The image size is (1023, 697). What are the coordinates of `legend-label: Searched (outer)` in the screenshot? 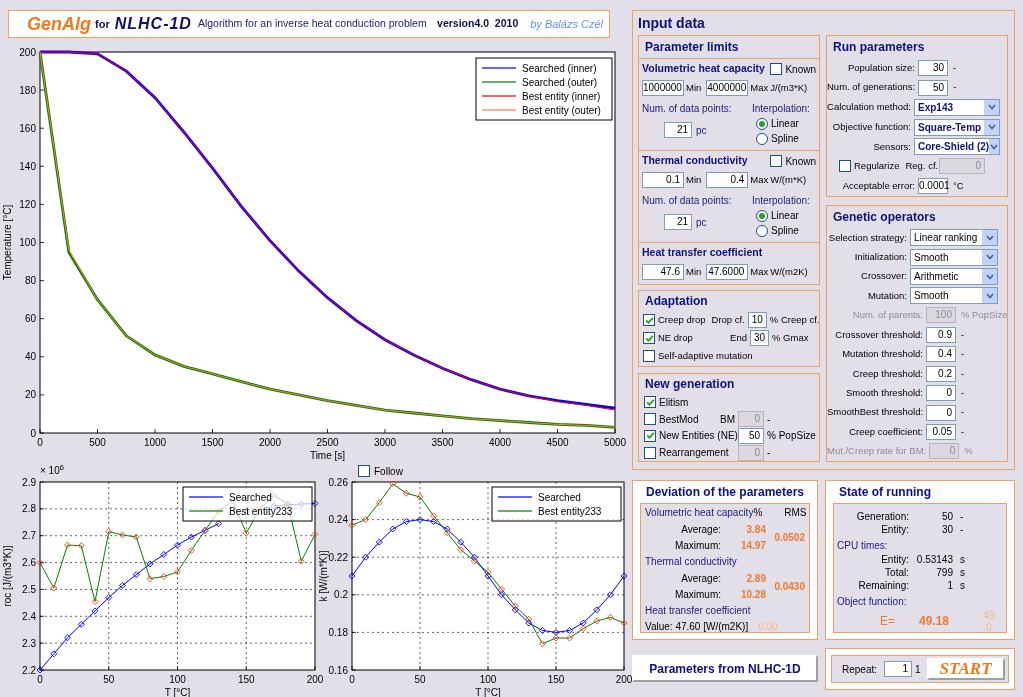 It's located at (560, 82).